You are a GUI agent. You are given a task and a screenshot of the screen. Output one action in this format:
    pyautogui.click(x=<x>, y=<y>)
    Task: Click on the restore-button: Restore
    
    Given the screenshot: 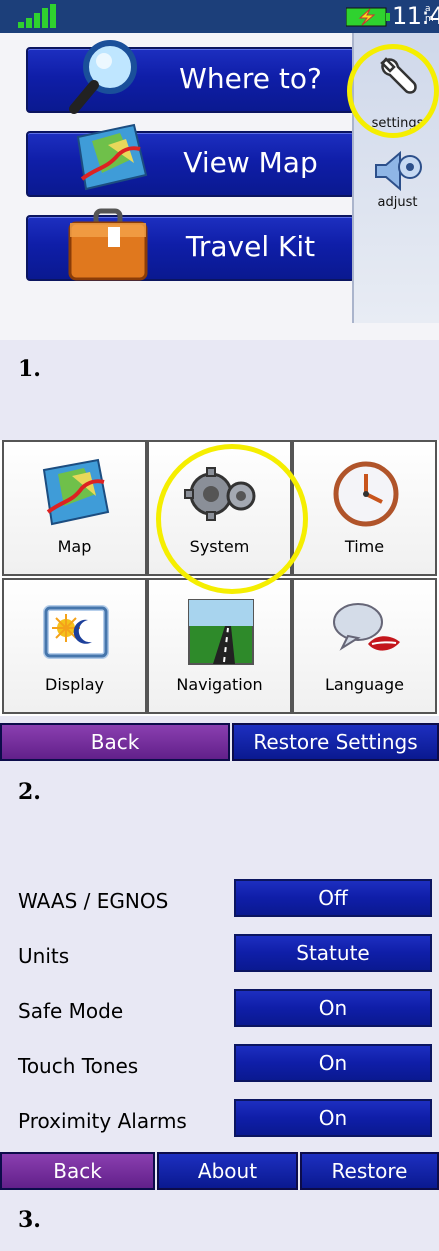 What is the action you would take?
    pyautogui.click(x=369, y=1171)
    